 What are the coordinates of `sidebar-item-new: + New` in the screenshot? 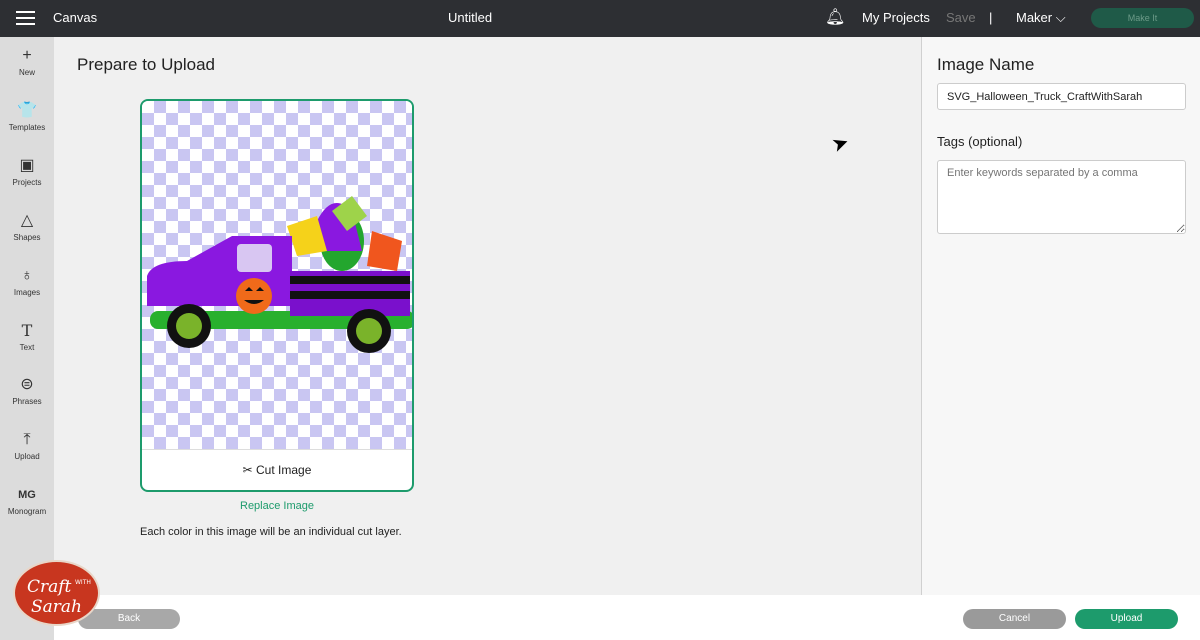 It's located at (27, 61).